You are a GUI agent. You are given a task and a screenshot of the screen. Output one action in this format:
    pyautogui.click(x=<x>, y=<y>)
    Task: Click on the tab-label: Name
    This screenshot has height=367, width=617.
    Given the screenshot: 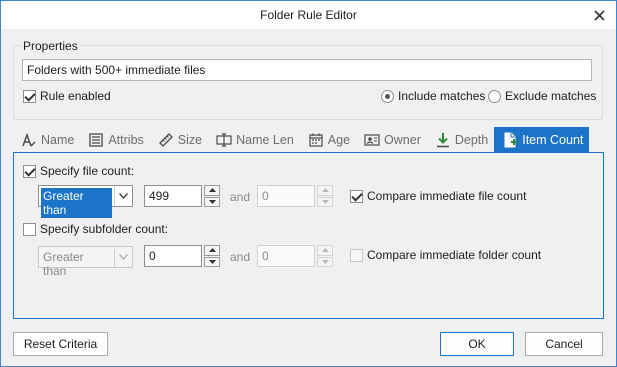 What is the action you would take?
    pyautogui.click(x=58, y=140)
    